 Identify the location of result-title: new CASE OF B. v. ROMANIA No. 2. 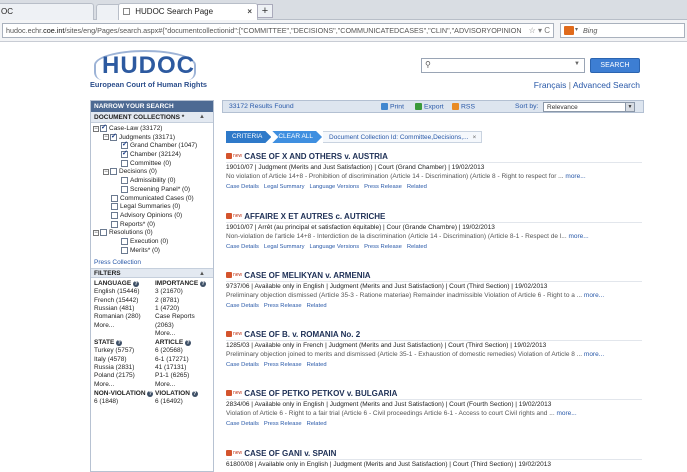
(434, 334).